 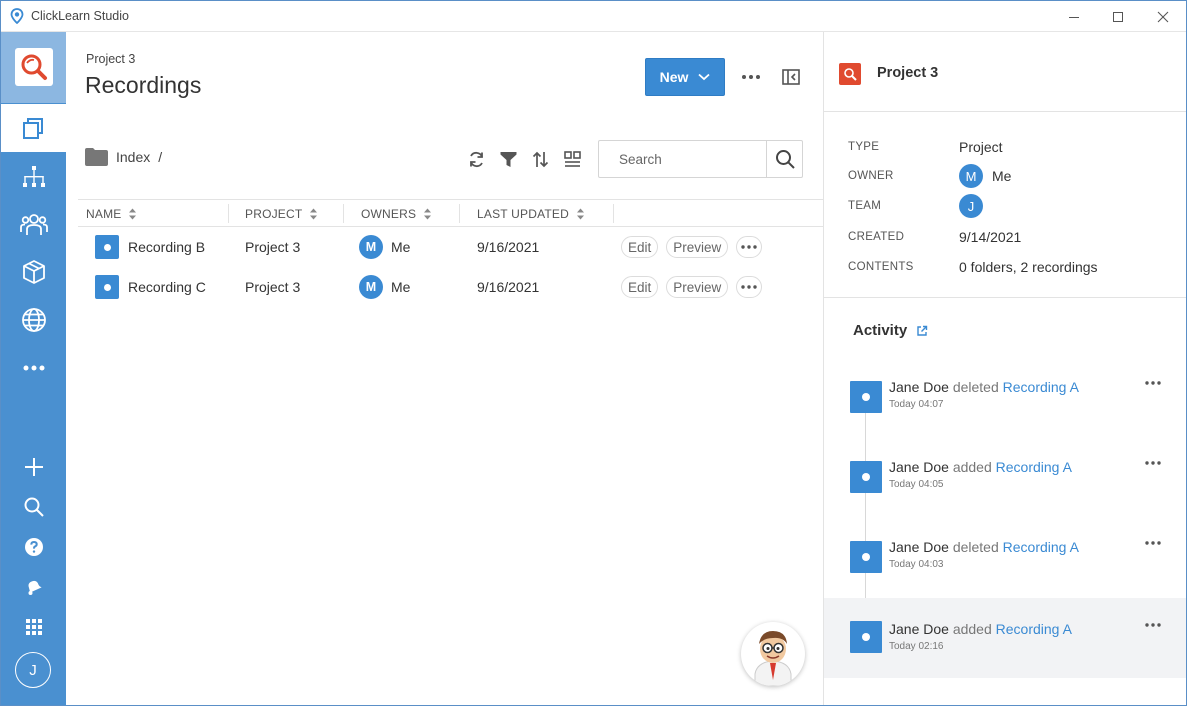 I want to click on search-box, so click(x=700, y=159).